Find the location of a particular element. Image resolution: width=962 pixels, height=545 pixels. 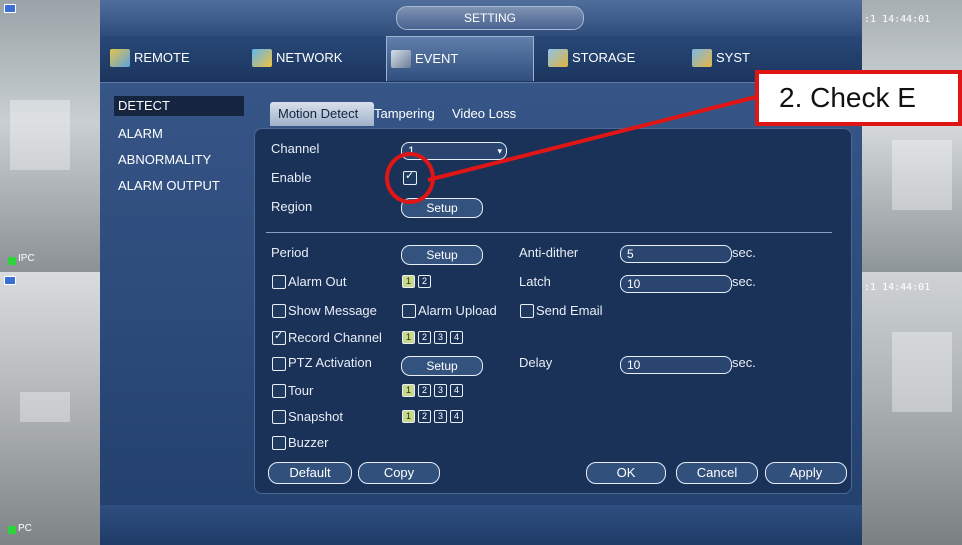

default-button: Default is located at coordinates (310, 473).